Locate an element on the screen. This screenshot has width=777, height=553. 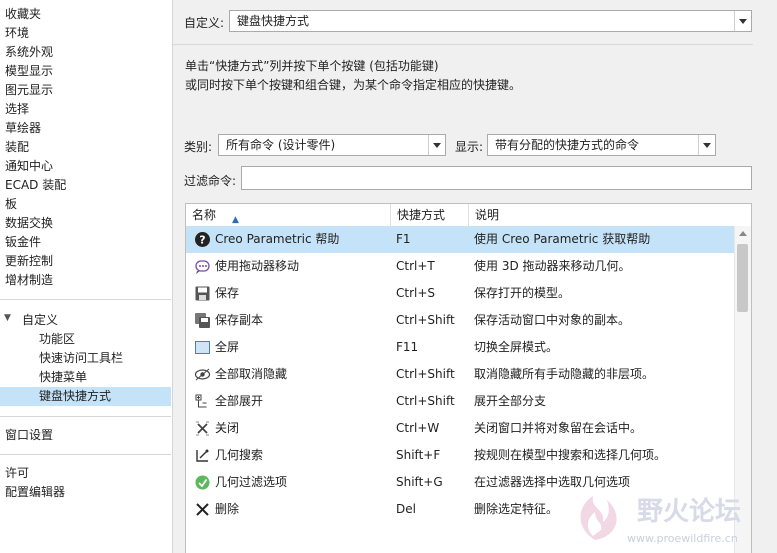
column-header-label: 说明 is located at coordinates (487, 215).